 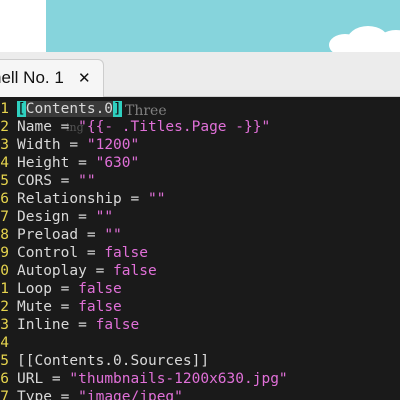 What do you see at coordinates (200, 145) in the screenshot?
I see `code-line: 3 Width = "1200"` at bounding box center [200, 145].